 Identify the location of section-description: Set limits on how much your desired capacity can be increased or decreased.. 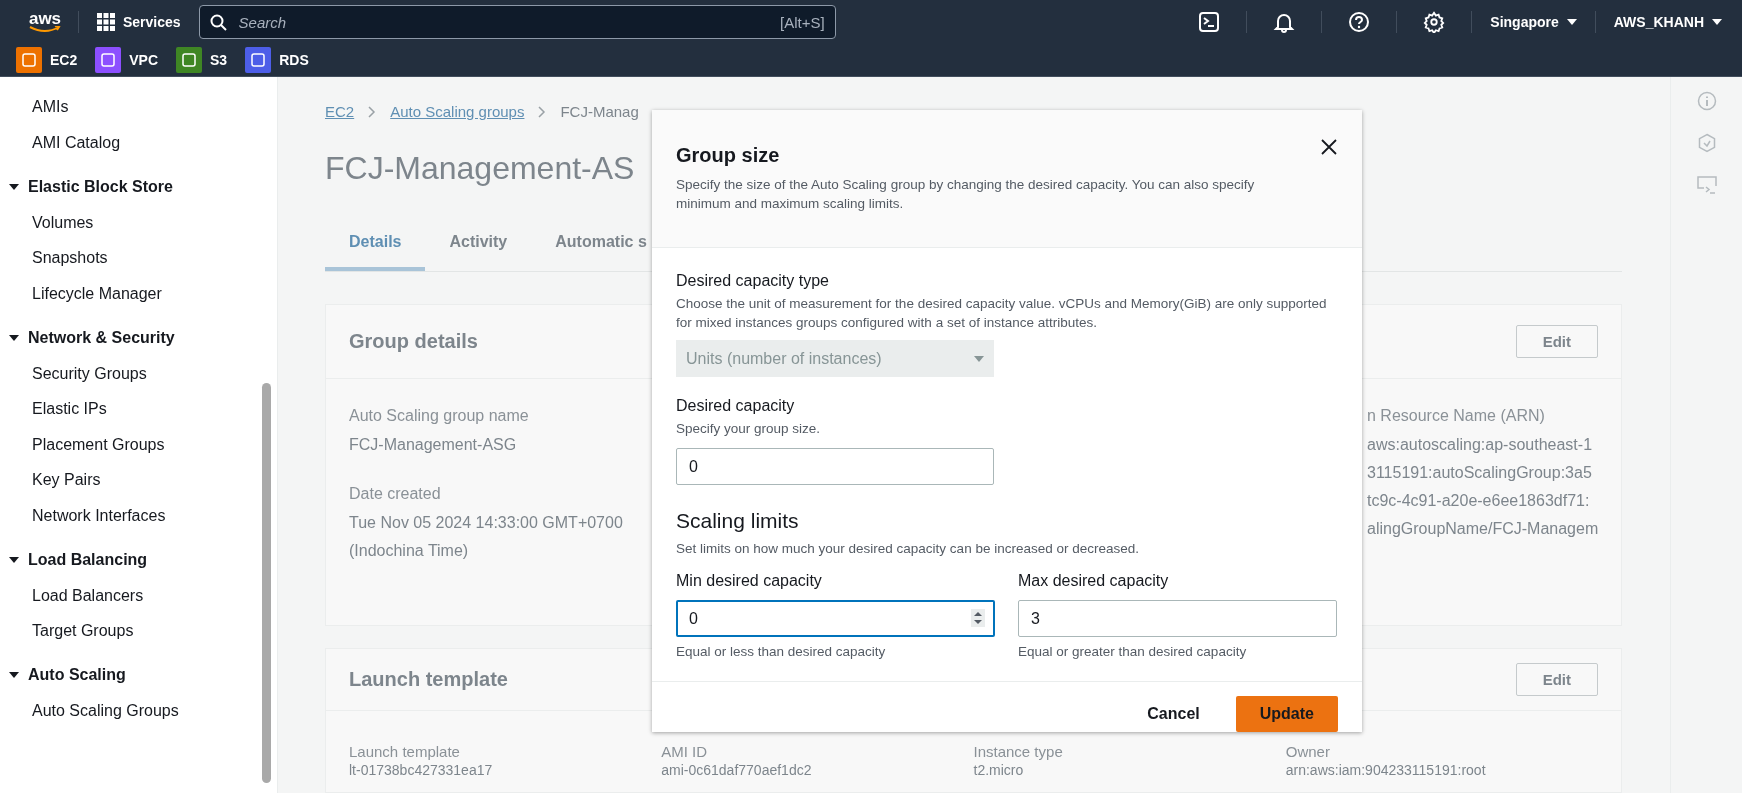
(907, 549).